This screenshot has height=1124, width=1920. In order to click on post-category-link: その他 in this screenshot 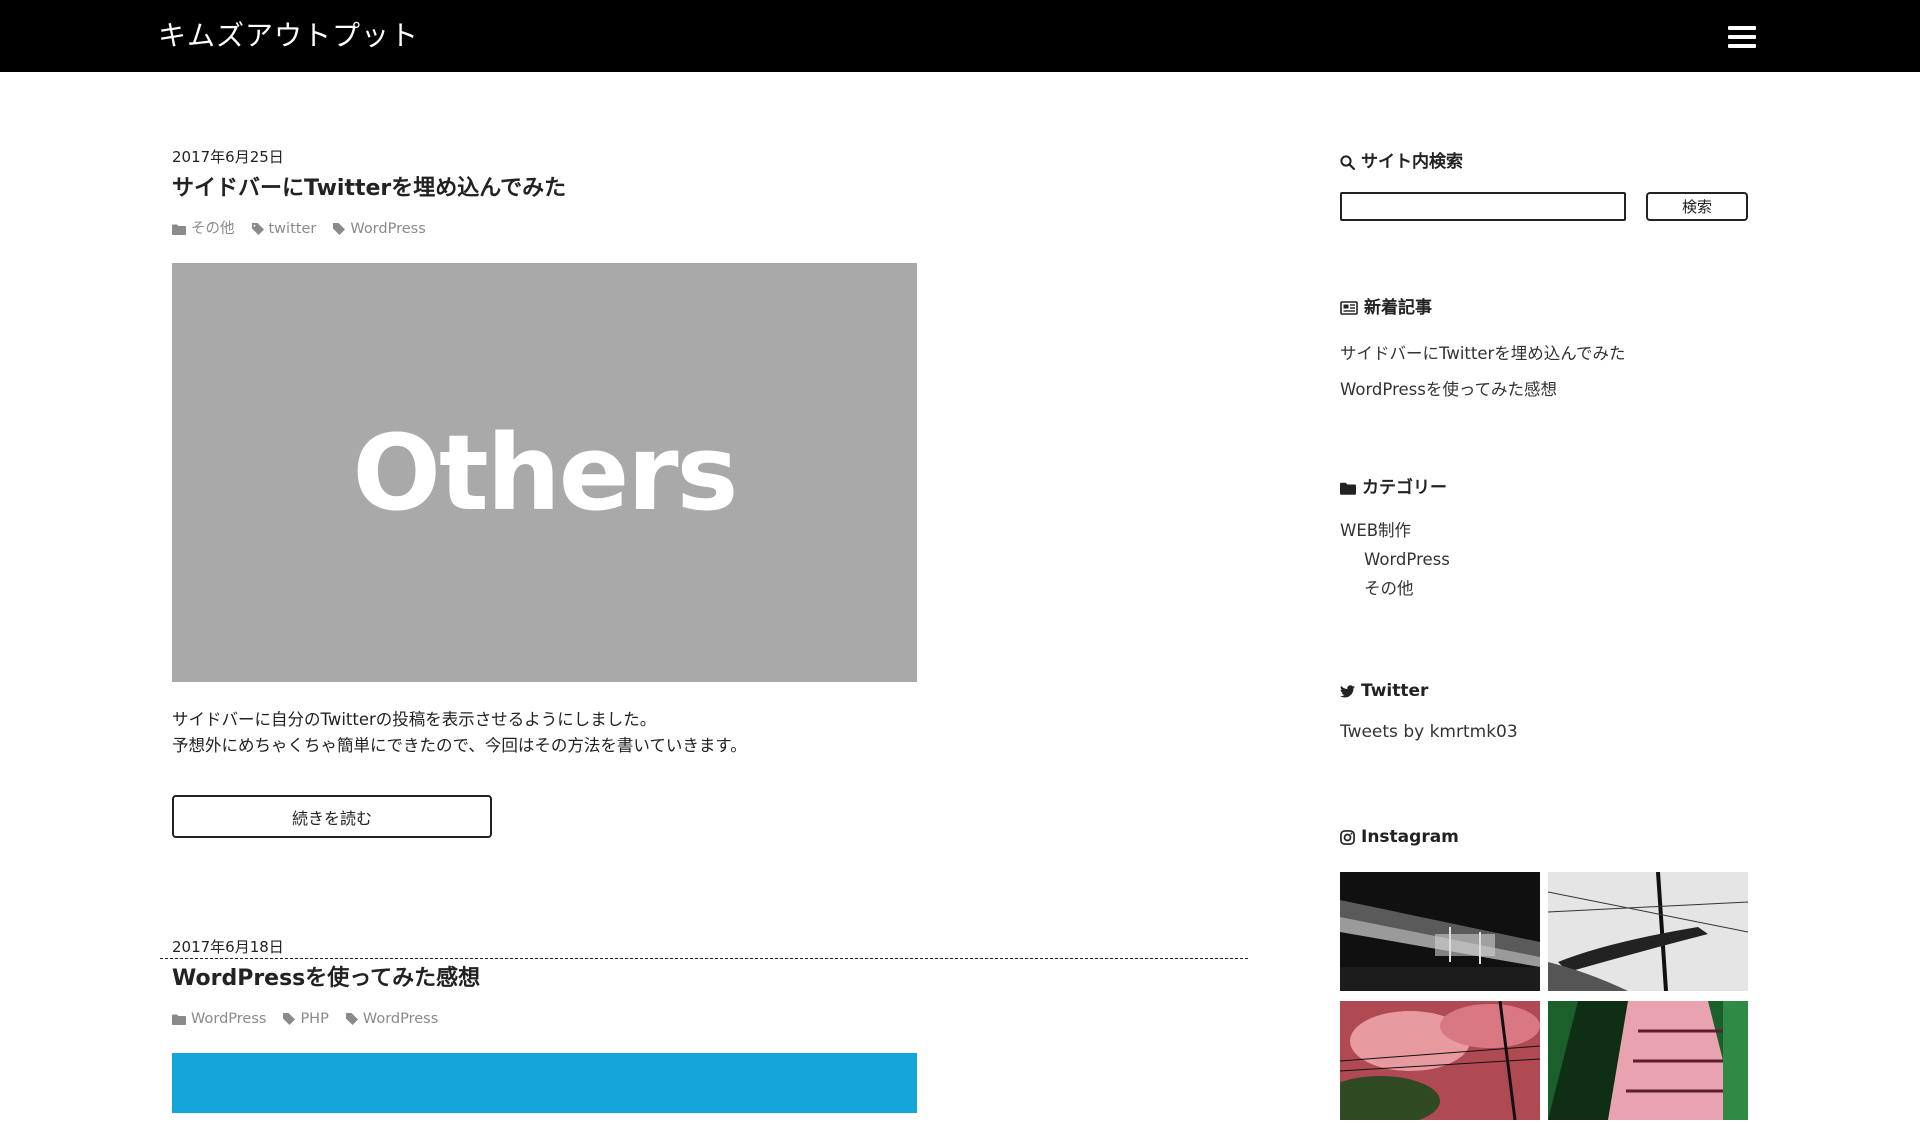, I will do `click(203, 229)`.